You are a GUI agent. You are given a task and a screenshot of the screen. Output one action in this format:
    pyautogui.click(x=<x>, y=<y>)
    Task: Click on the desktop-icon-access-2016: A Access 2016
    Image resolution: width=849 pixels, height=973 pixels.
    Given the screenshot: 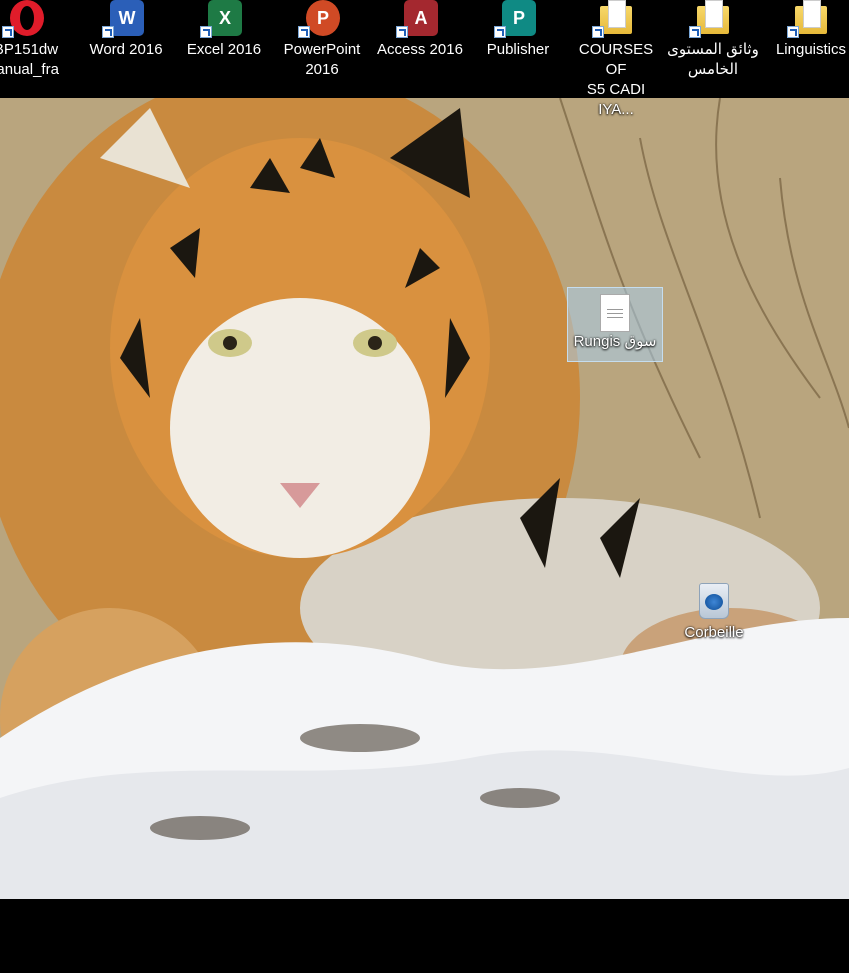 What is the action you would take?
    pyautogui.click(x=420, y=30)
    